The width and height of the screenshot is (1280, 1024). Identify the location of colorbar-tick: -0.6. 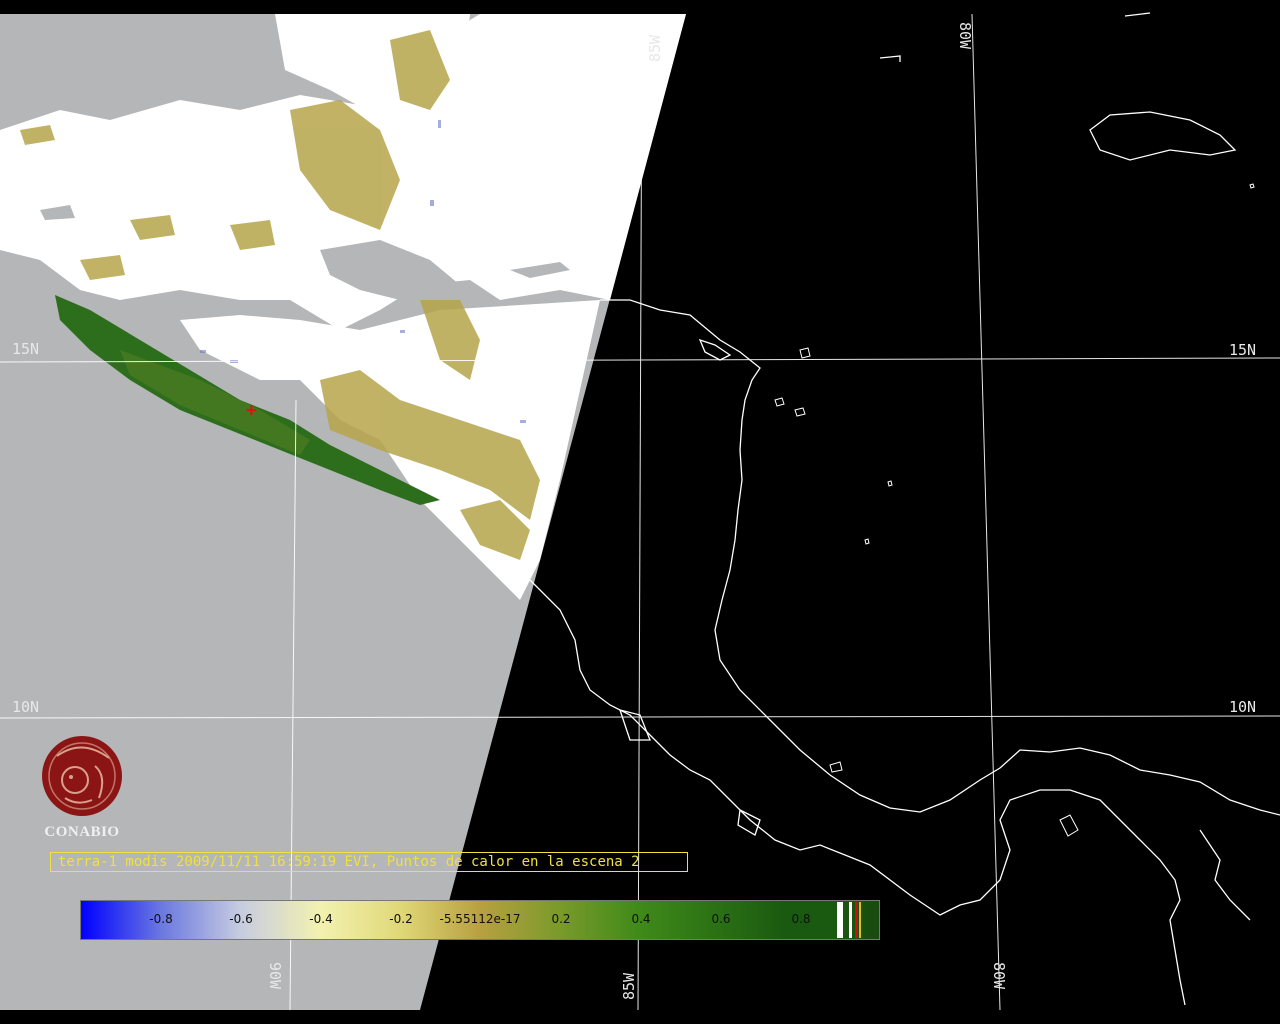
(241, 919).